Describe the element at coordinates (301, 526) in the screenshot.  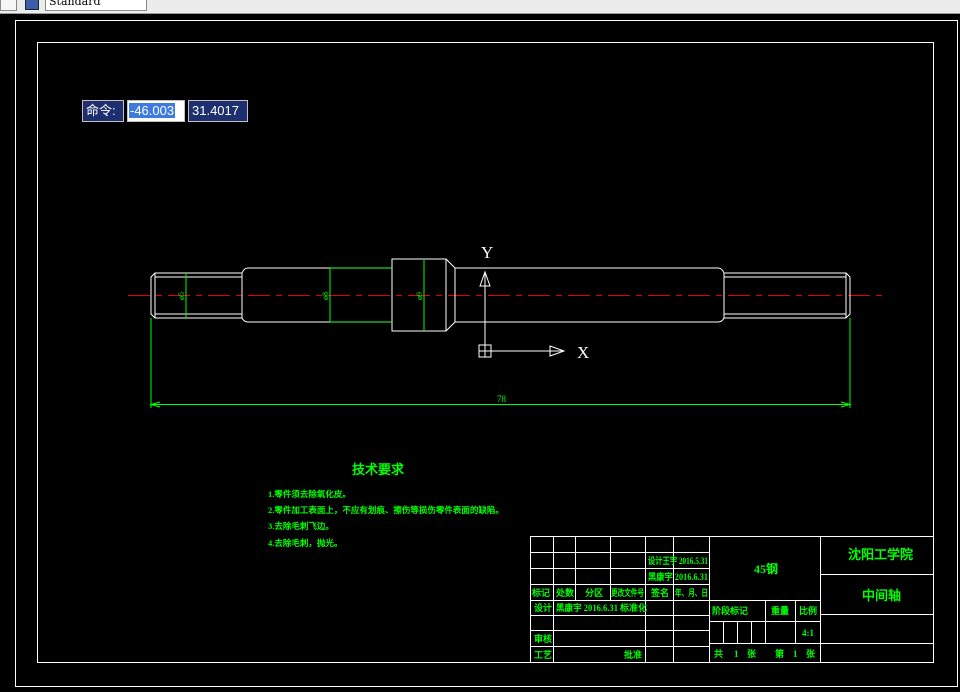
I see `tech-req-item: 3.去除毛刺飞边。` at that location.